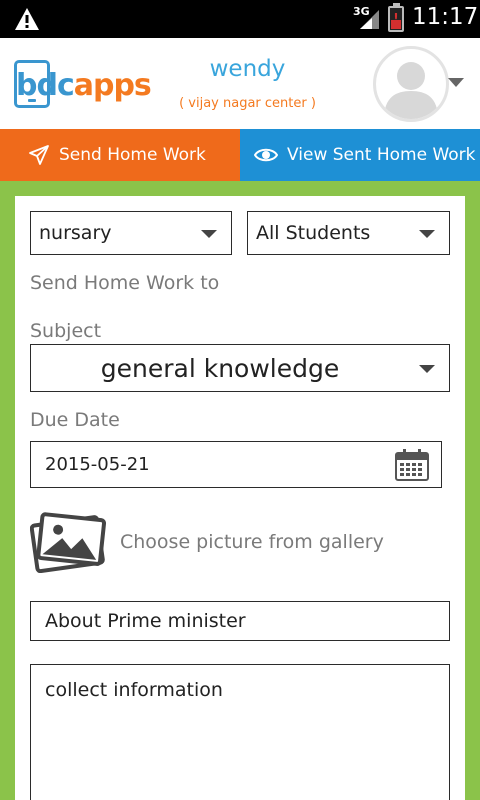 Image resolution: width=480 pixels, height=800 pixels. Describe the element at coordinates (75, 420) in the screenshot. I see `due-date-label: Due Date` at that location.